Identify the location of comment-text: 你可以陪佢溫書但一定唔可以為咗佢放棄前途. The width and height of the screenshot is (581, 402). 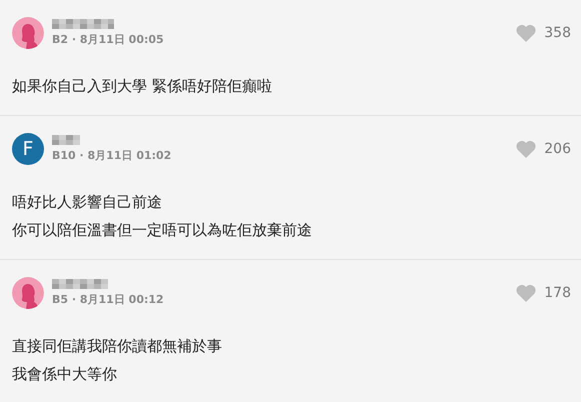
(162, 230).